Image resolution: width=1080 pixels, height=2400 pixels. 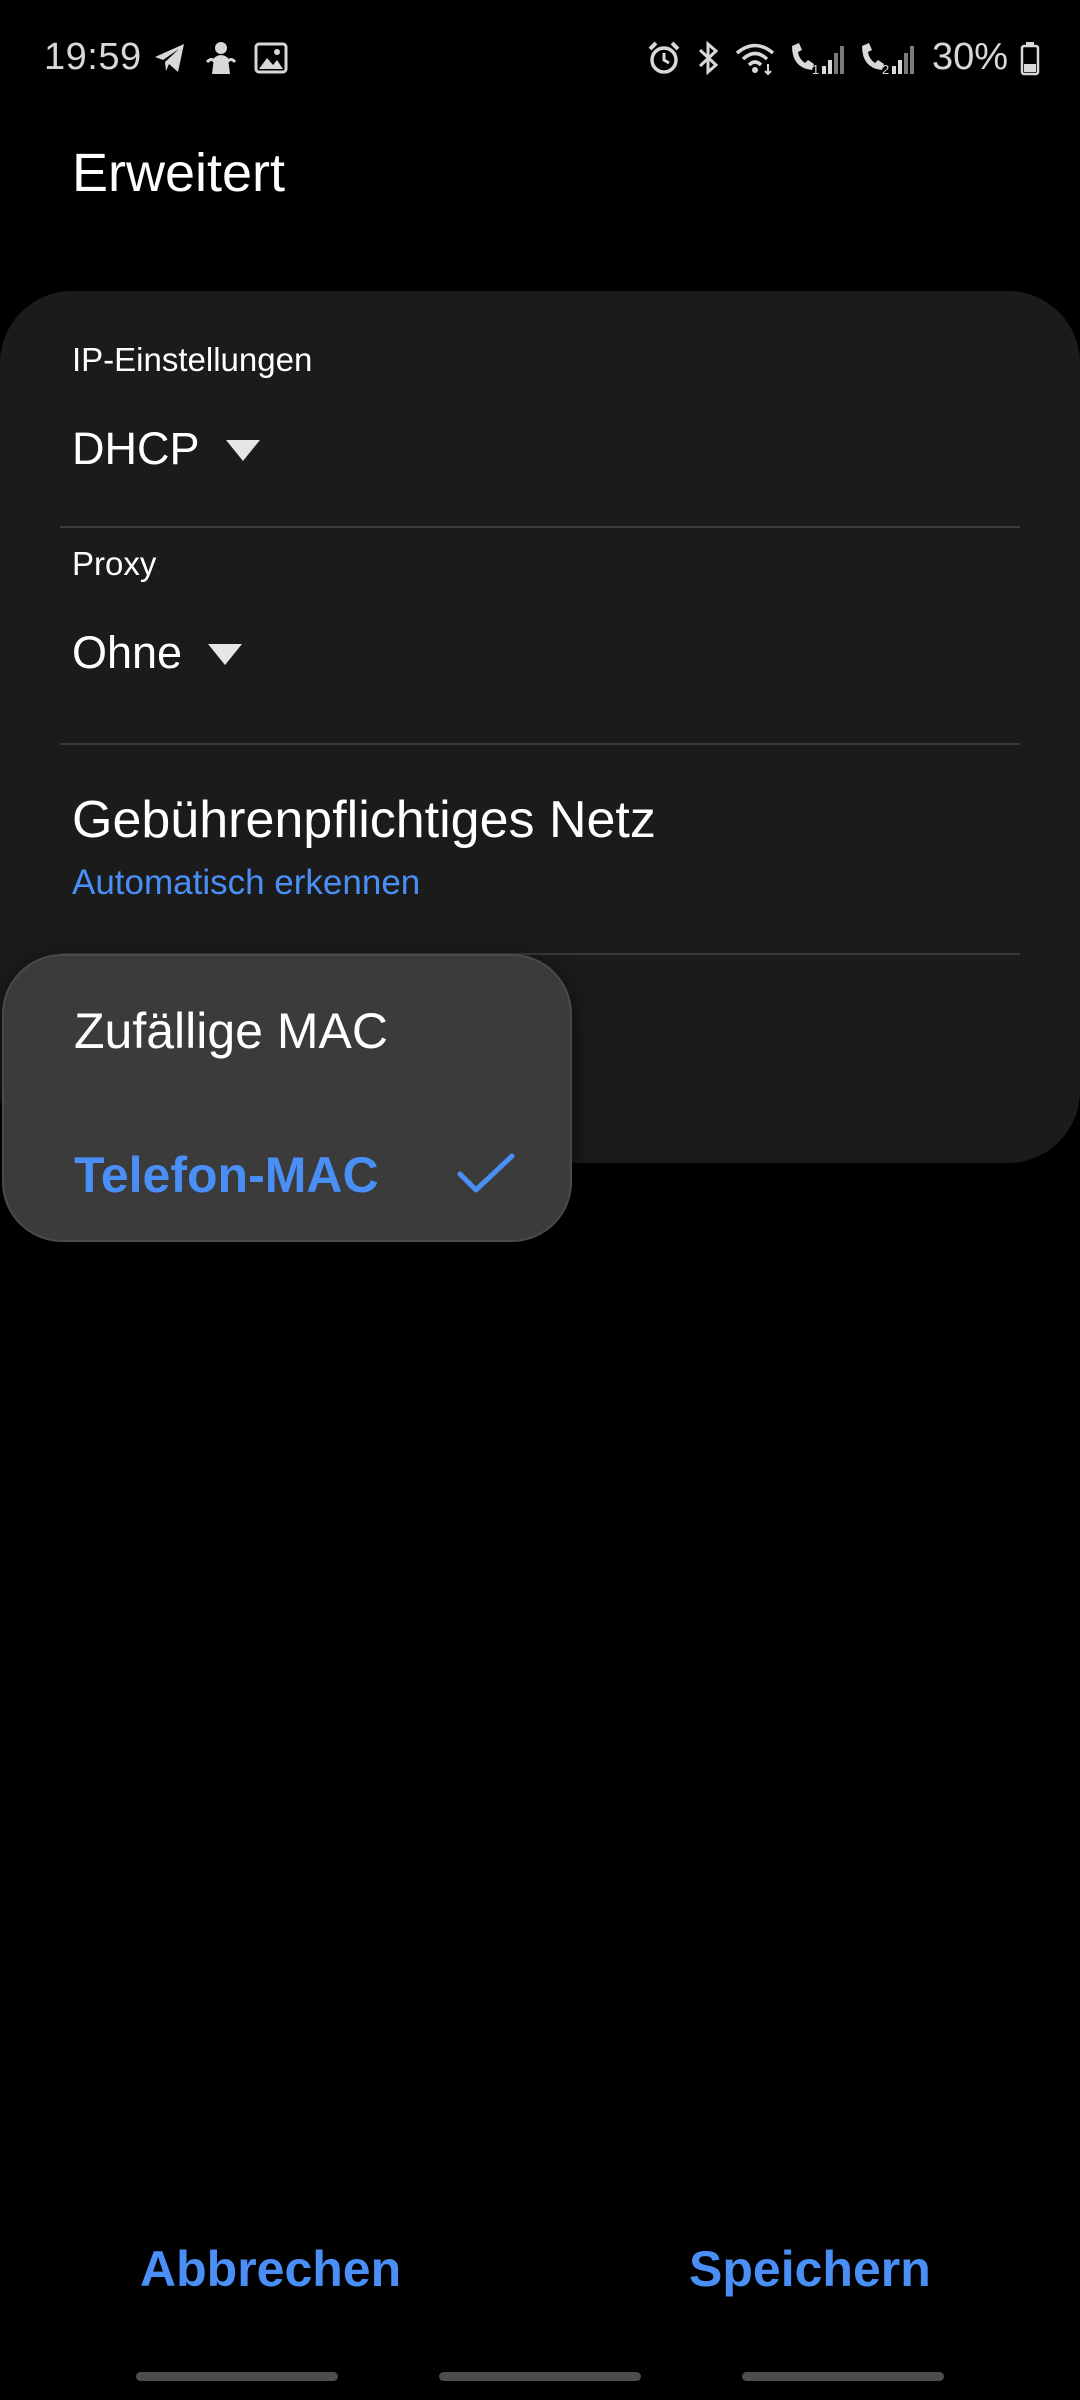 What do you see at coordinates (192, 359) in the screenshot?
I see `ip-settings-label: IP-Einstellungen` at bounding box center [192, 359].